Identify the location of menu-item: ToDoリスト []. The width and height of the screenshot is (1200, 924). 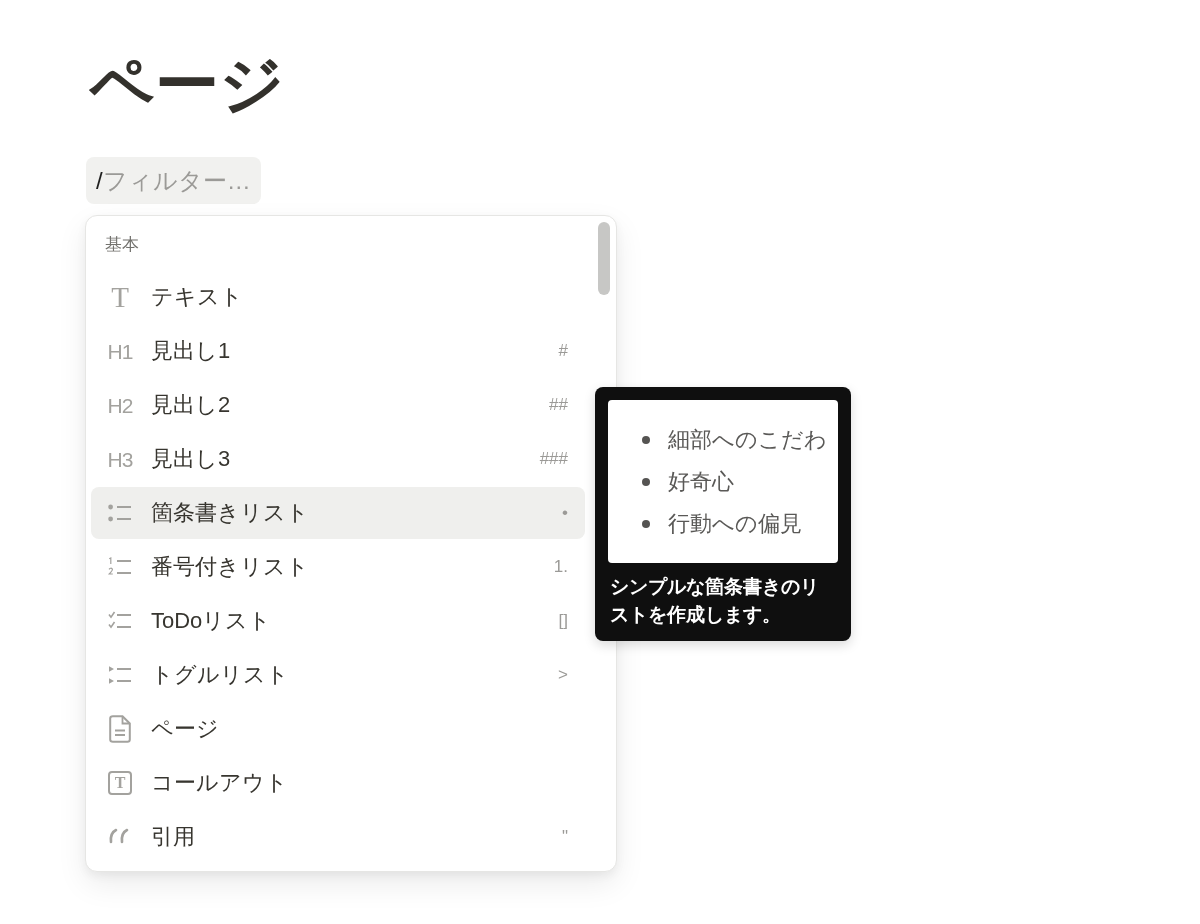
(338, 621).